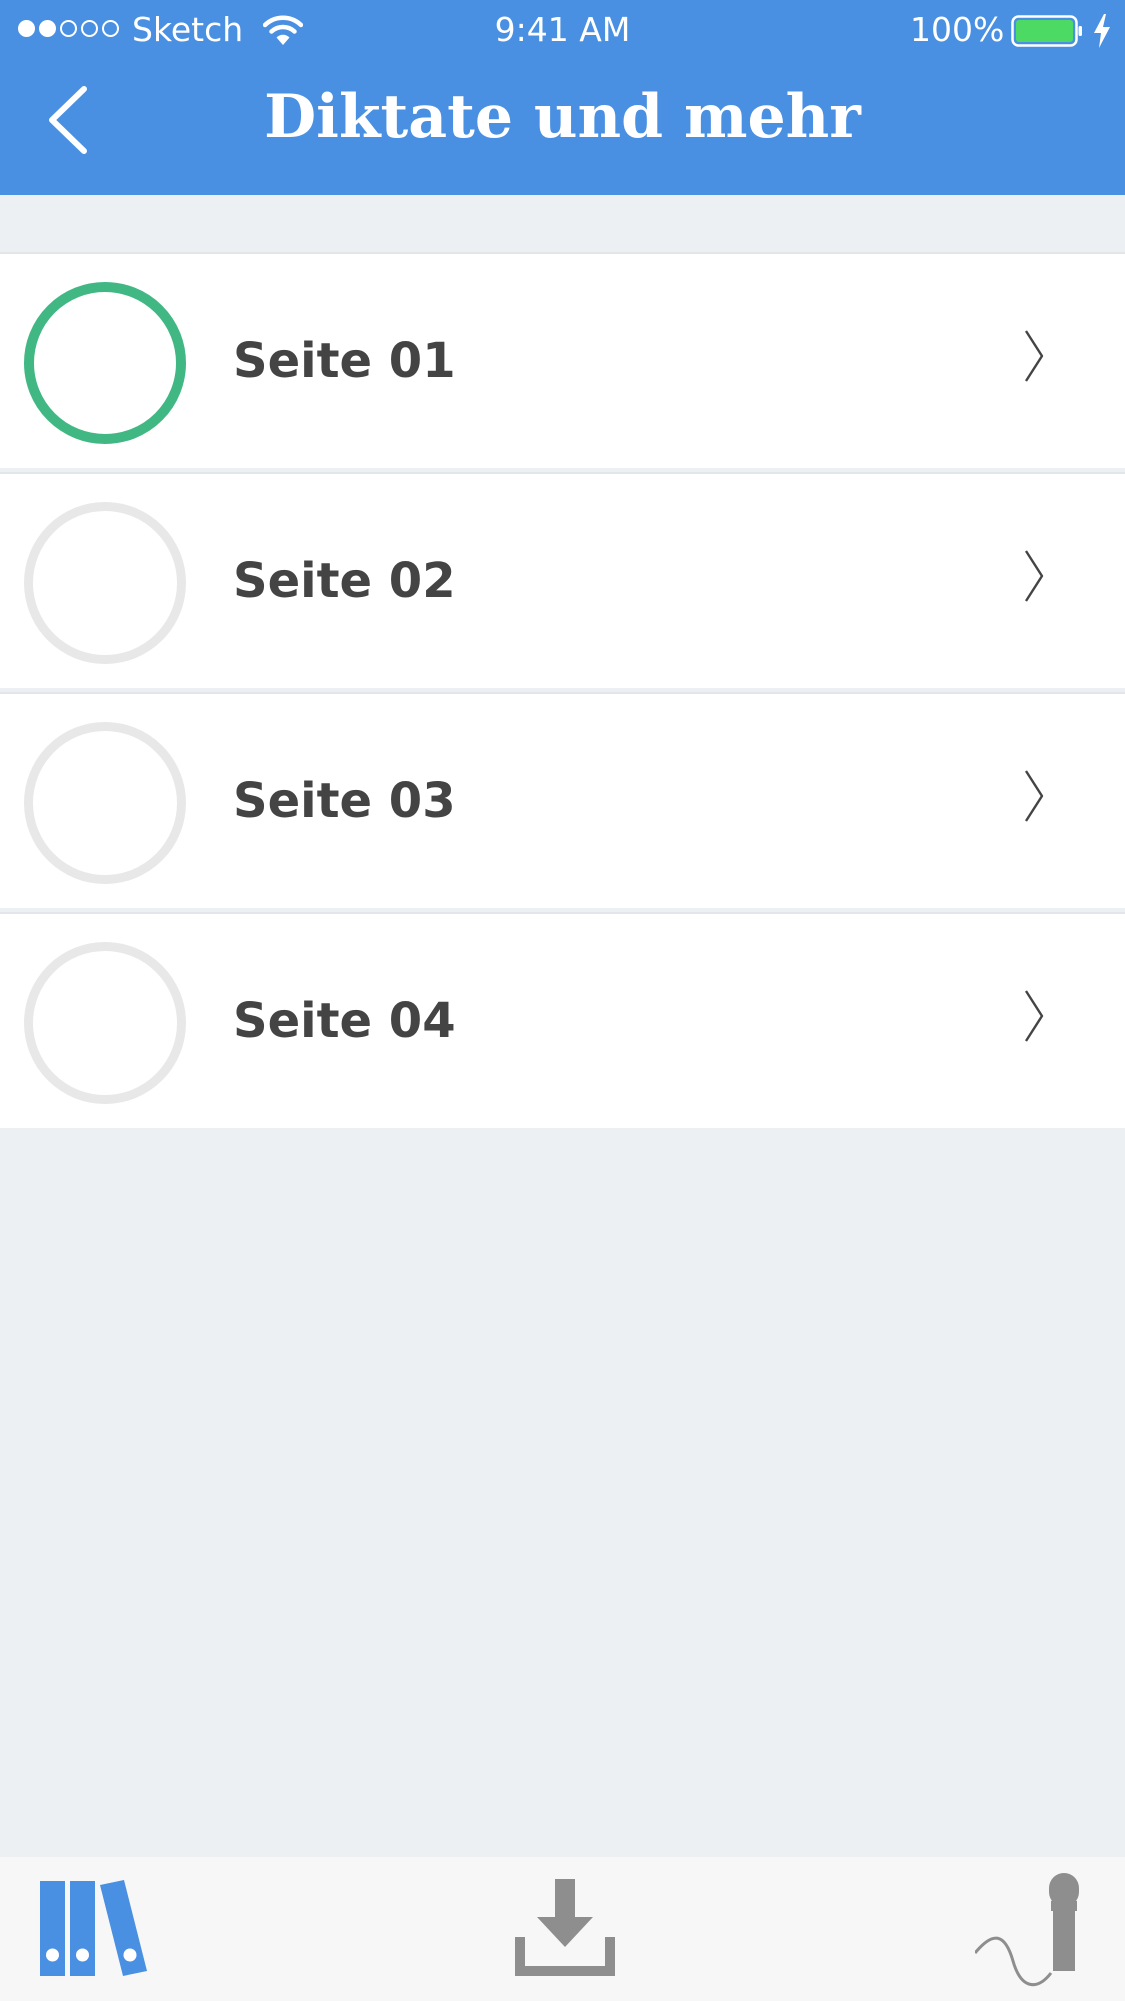  I want to click on list-item-label: Seite 03, so click(344, 801).